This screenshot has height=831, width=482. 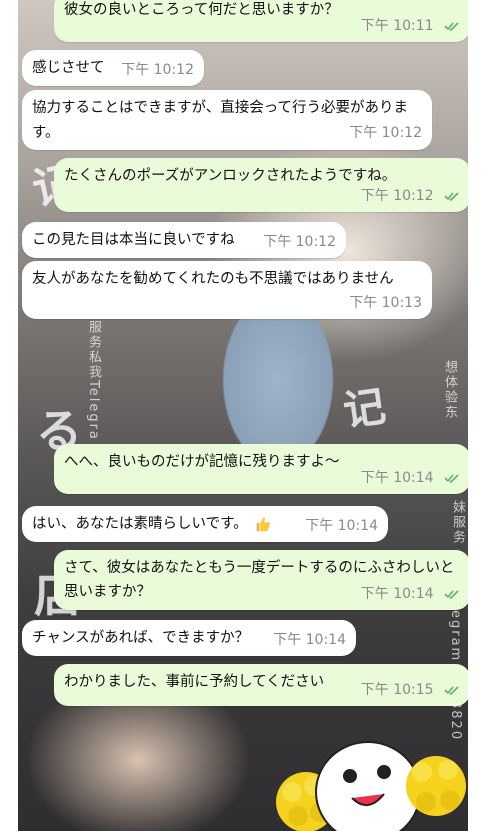 I want to click on message-text: 彼女の良いところって何だと思いますか？, so click(x=201, y=10).